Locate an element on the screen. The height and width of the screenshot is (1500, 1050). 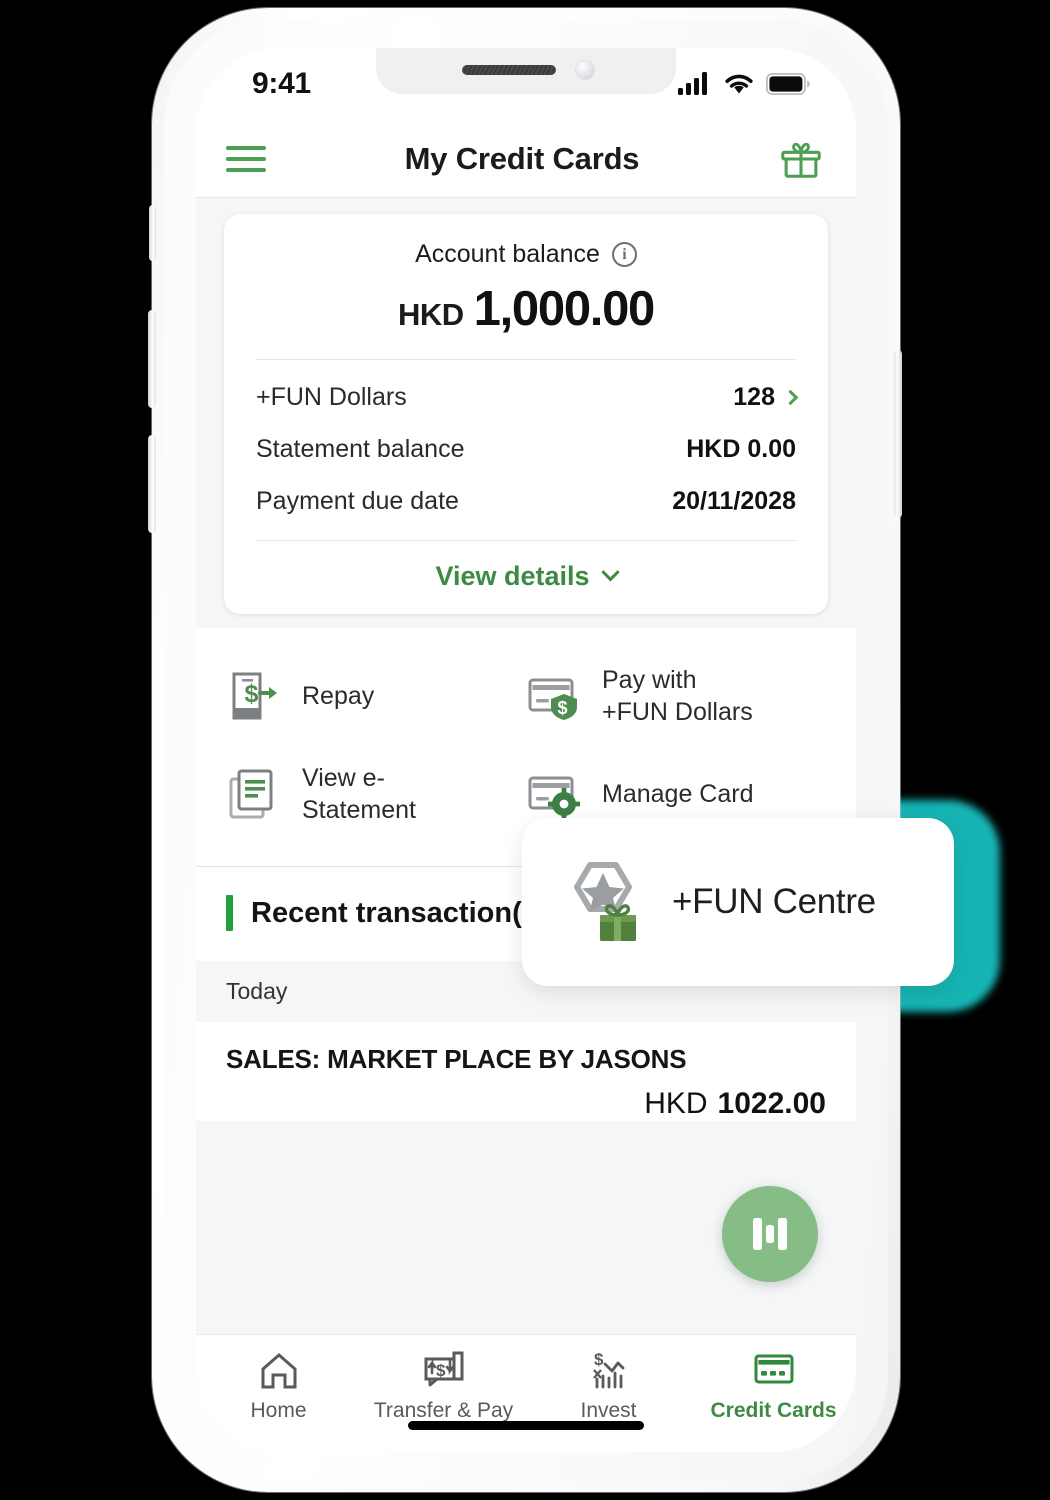
home-indicator is located at coordinates (526, 1425).